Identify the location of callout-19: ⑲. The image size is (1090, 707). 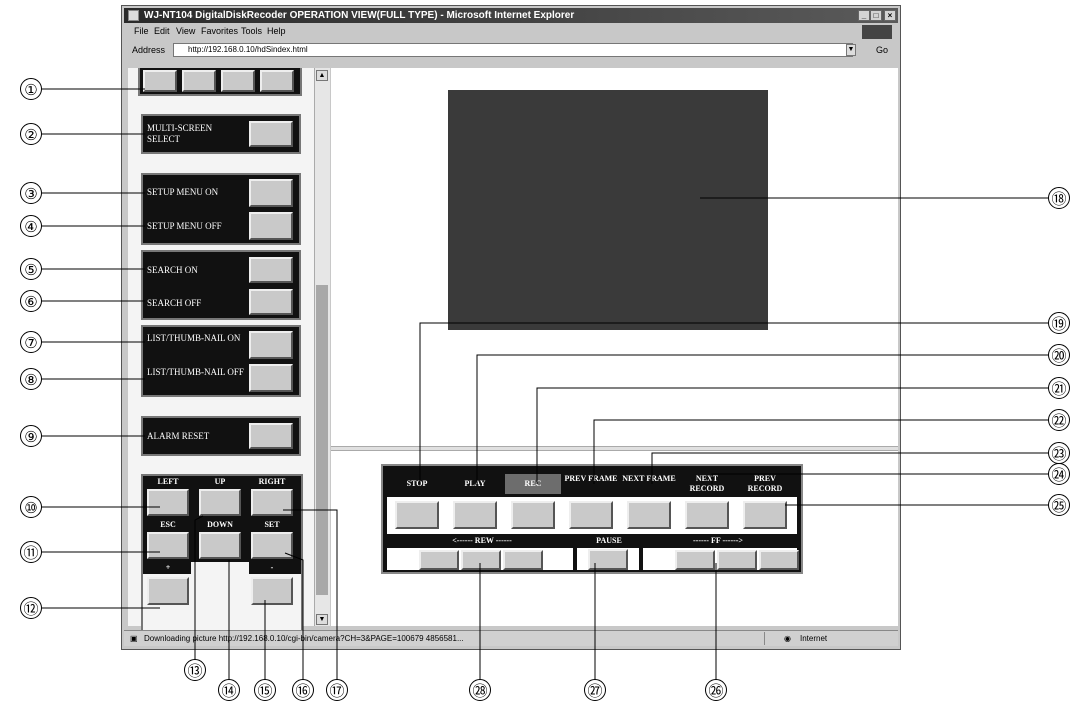
(1059, 323).